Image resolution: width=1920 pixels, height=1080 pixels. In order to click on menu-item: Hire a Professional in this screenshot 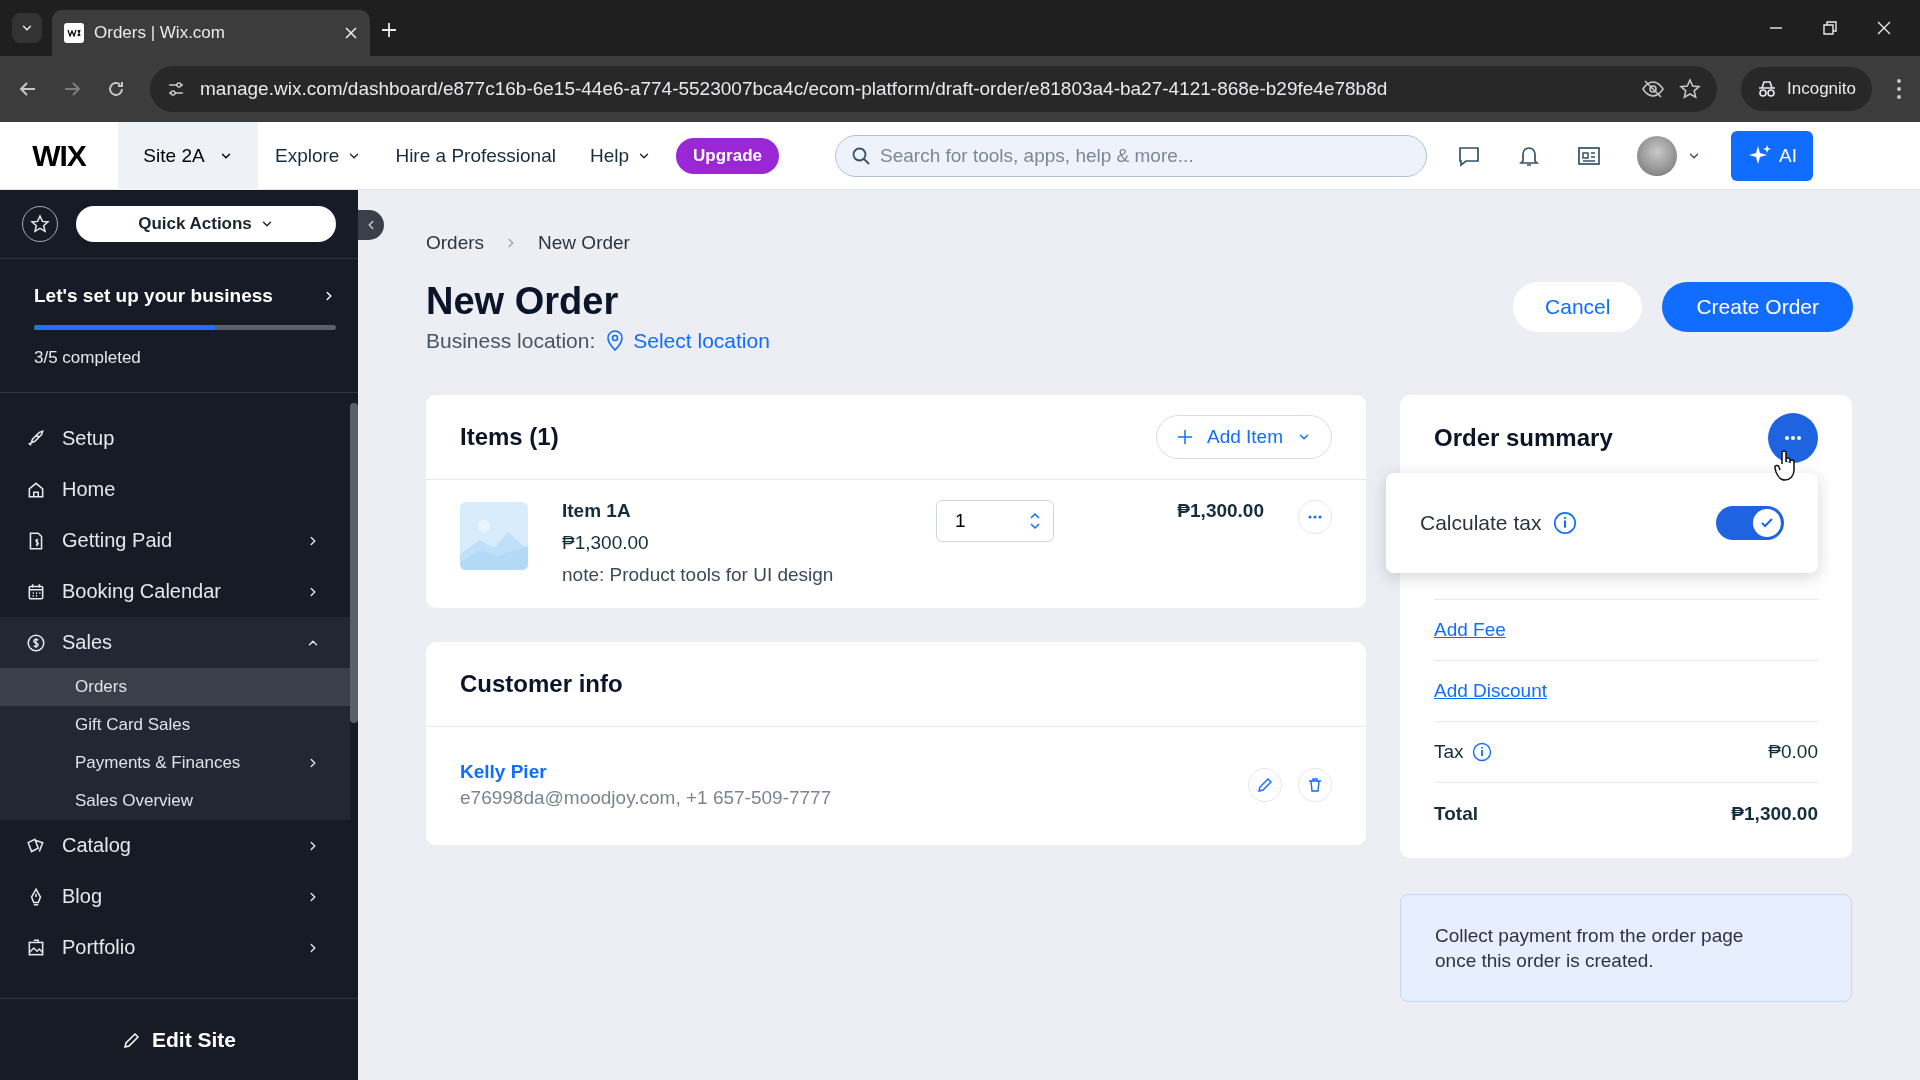, I will do `click(475, 155)`.